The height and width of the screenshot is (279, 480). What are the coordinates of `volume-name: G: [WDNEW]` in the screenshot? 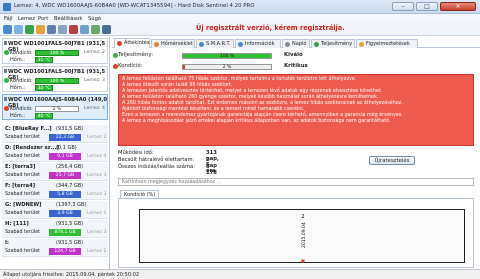 It's located at (23, 205).